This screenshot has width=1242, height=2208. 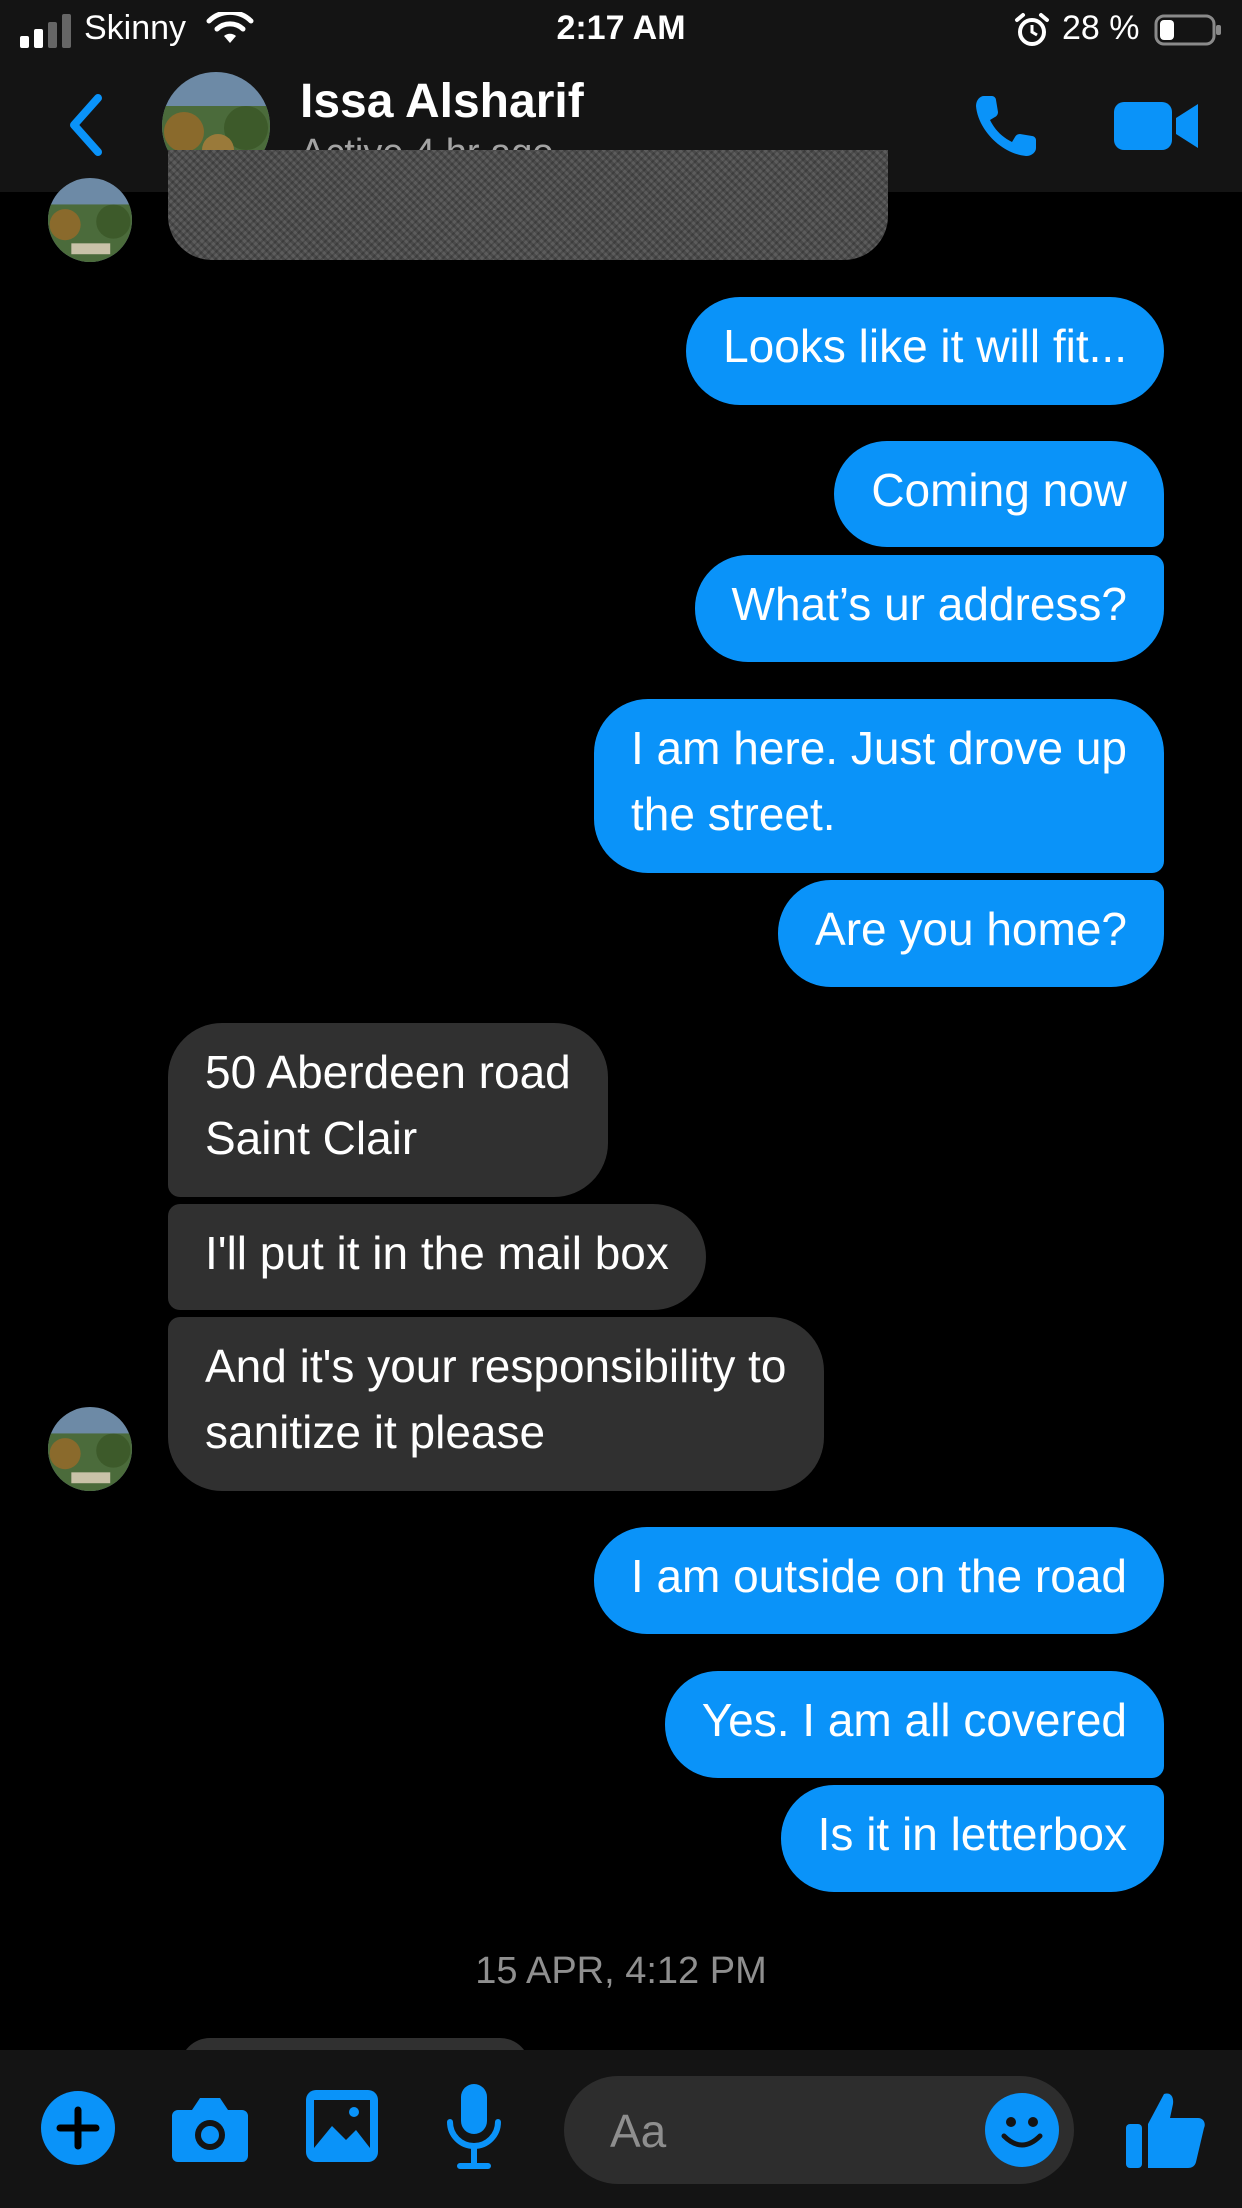 I want to click on alarm-icon, so click(x=1032, y=29).